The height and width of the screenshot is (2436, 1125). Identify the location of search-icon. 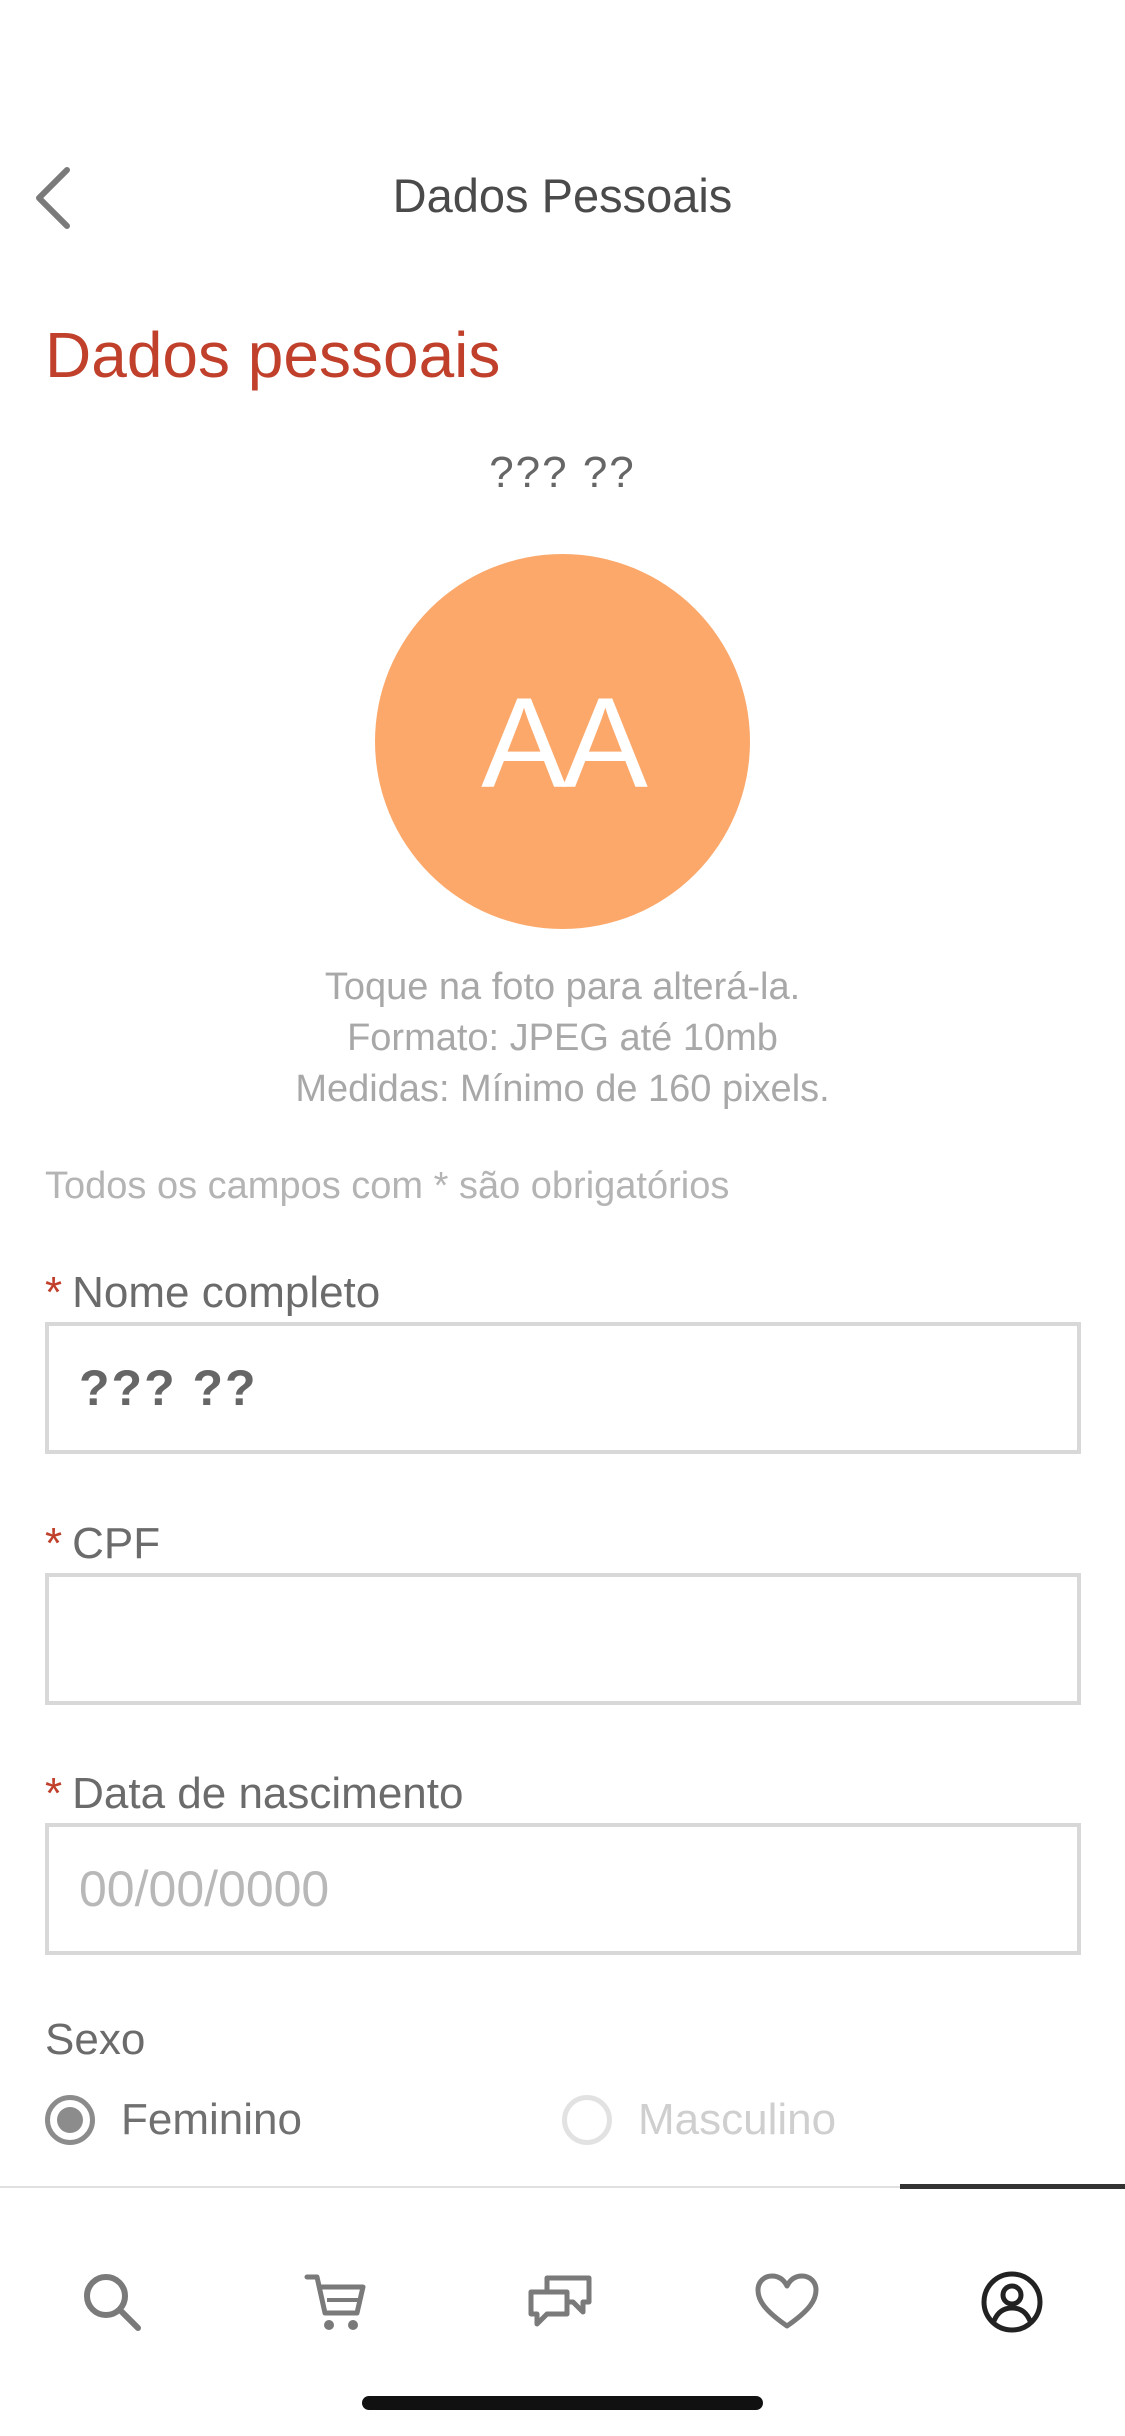
(112, 2302).